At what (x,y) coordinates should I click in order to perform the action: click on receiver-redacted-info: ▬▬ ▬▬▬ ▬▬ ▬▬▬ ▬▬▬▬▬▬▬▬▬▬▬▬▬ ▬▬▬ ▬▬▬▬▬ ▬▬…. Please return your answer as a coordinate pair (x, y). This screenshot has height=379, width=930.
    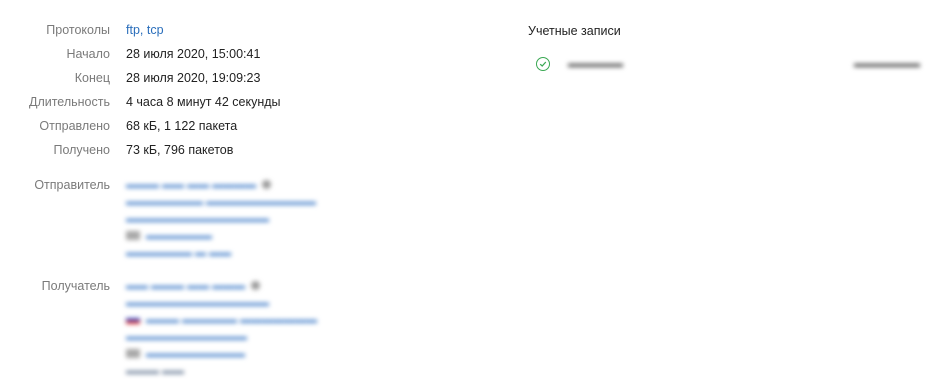
    Looking at the image, I should click on (221, 328).